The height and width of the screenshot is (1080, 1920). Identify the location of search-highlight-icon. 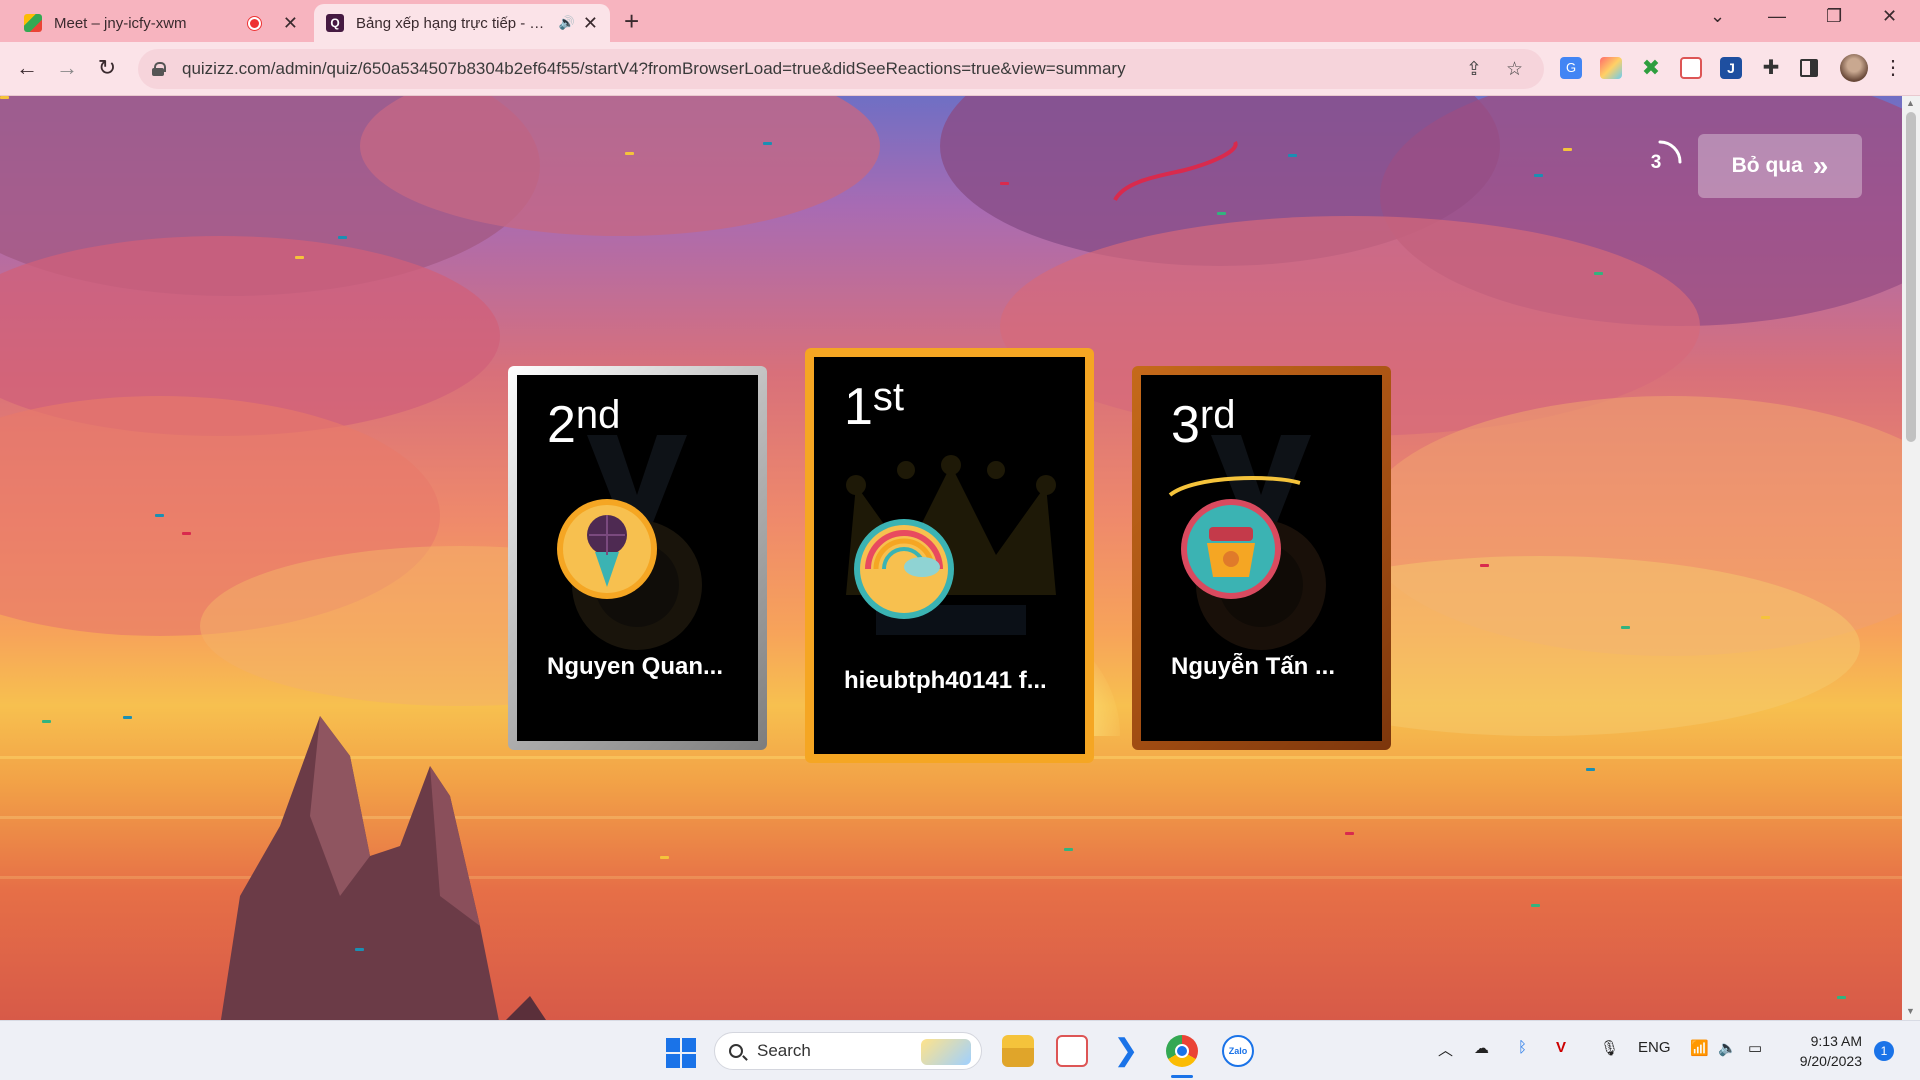
(946, 1052).